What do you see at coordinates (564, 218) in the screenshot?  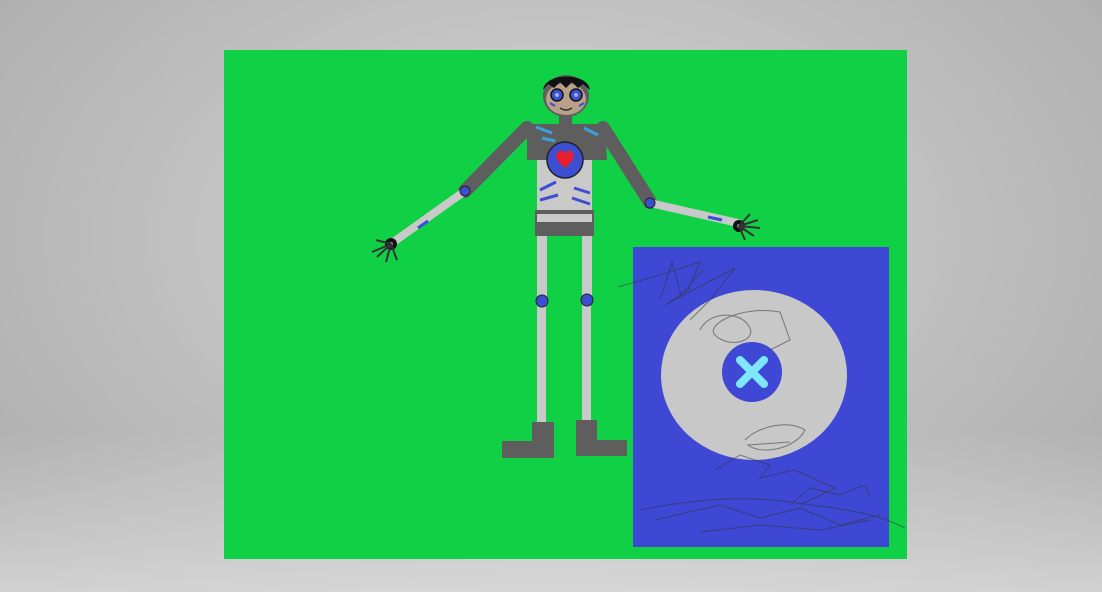 I see `hip-band` at bounding box center [564, 218].